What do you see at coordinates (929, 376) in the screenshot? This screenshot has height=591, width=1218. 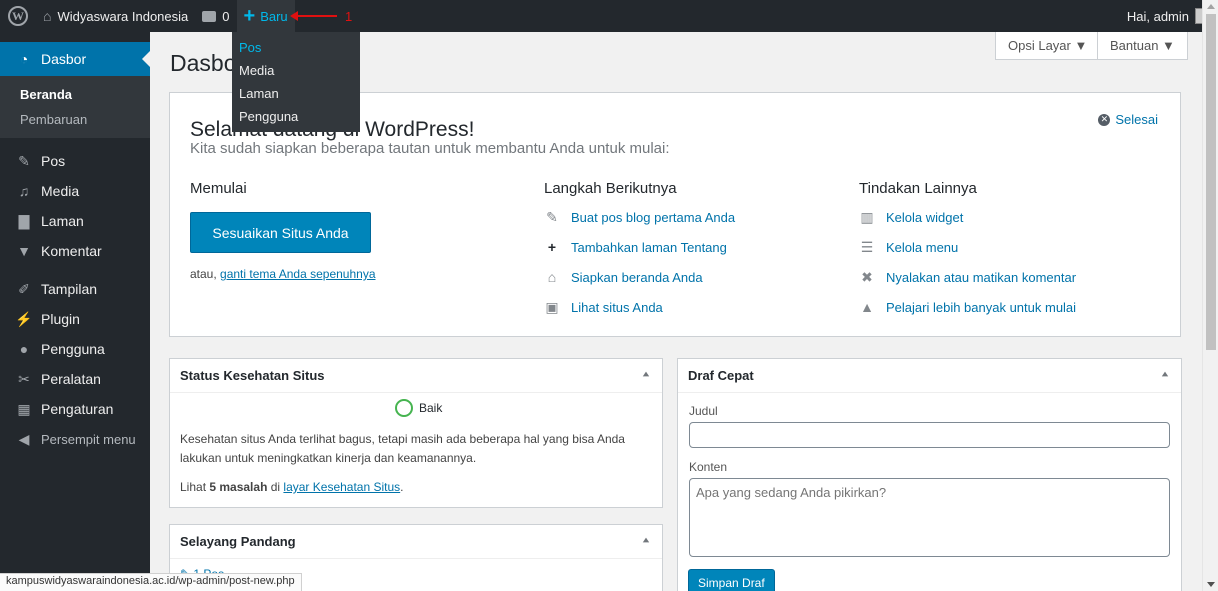 I see `widget-header: Draf Cepat` at bounding box center [929, 376].